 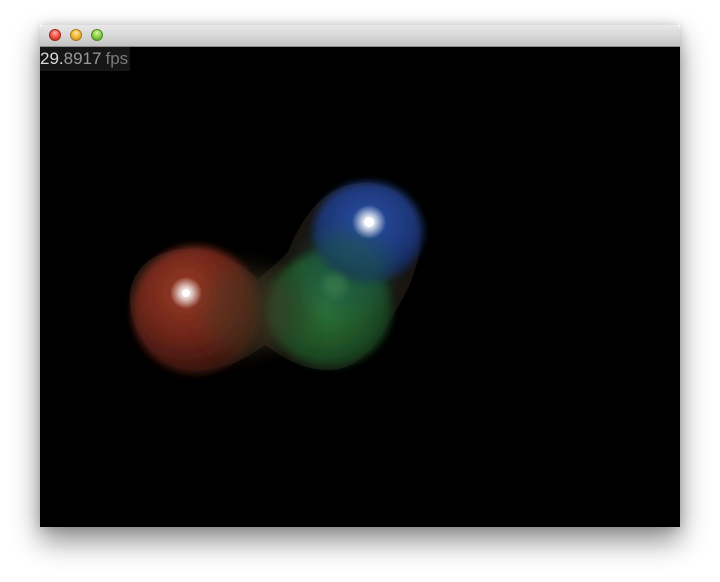 What do you see at coordinates (52, 58) in the screenshot?
I see `fps-integer: 29.` at bounding box center [52, 58].